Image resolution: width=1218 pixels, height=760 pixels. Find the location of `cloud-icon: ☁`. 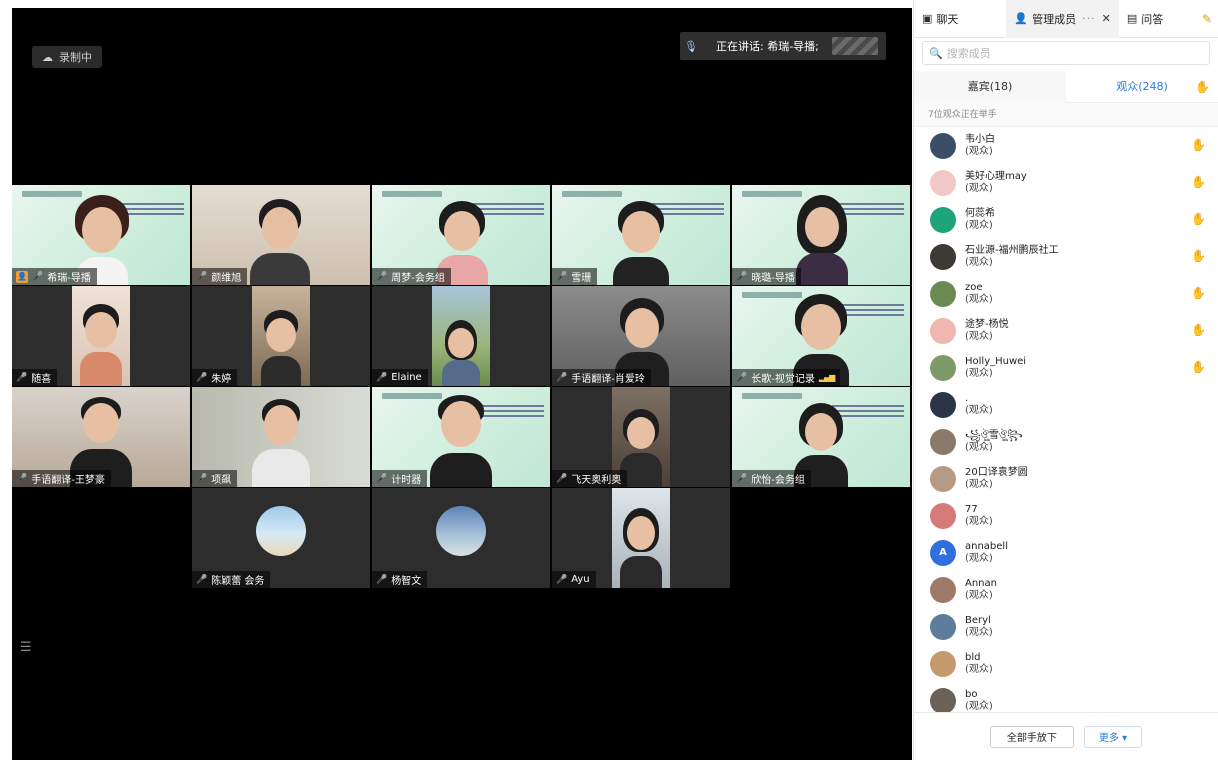

cloud-icon: ☁ is located at coordinates (47, 57).